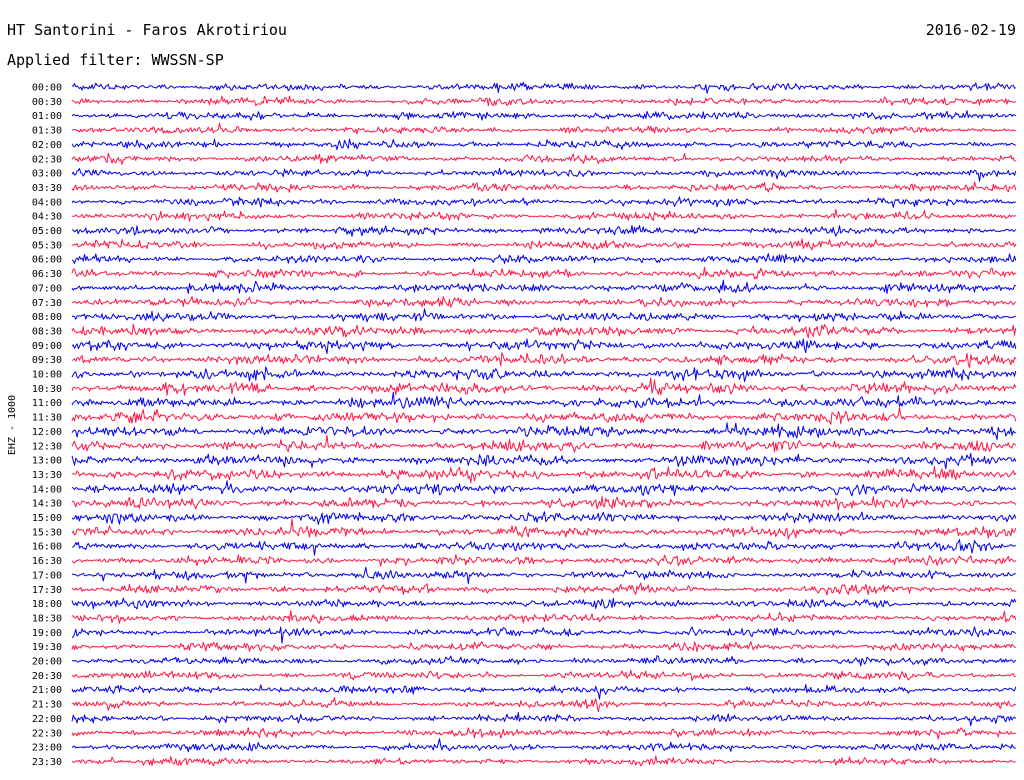  Describe the element at coordinates (47, 102) in the screenshot. I see `row-label: 00:30` at that location.